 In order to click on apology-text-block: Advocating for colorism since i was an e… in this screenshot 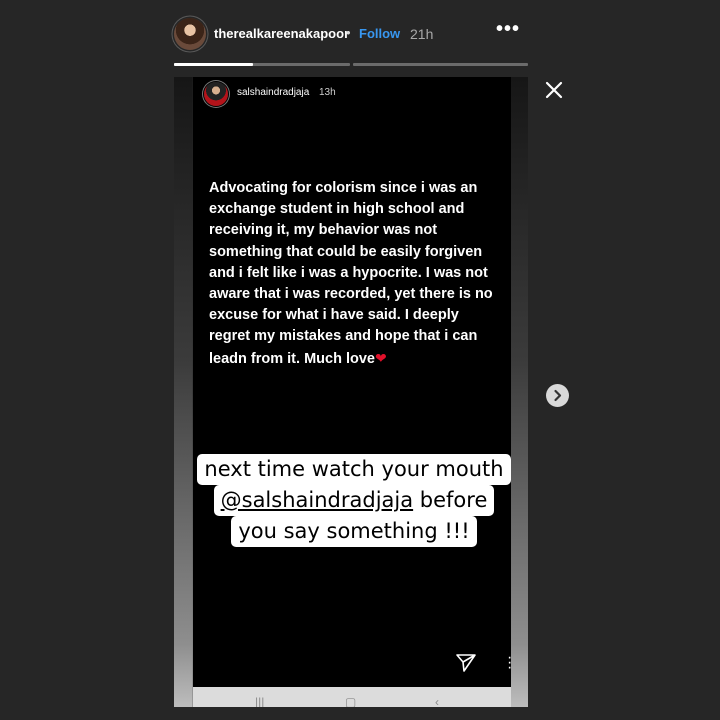, I will do `click(355, 274)`.